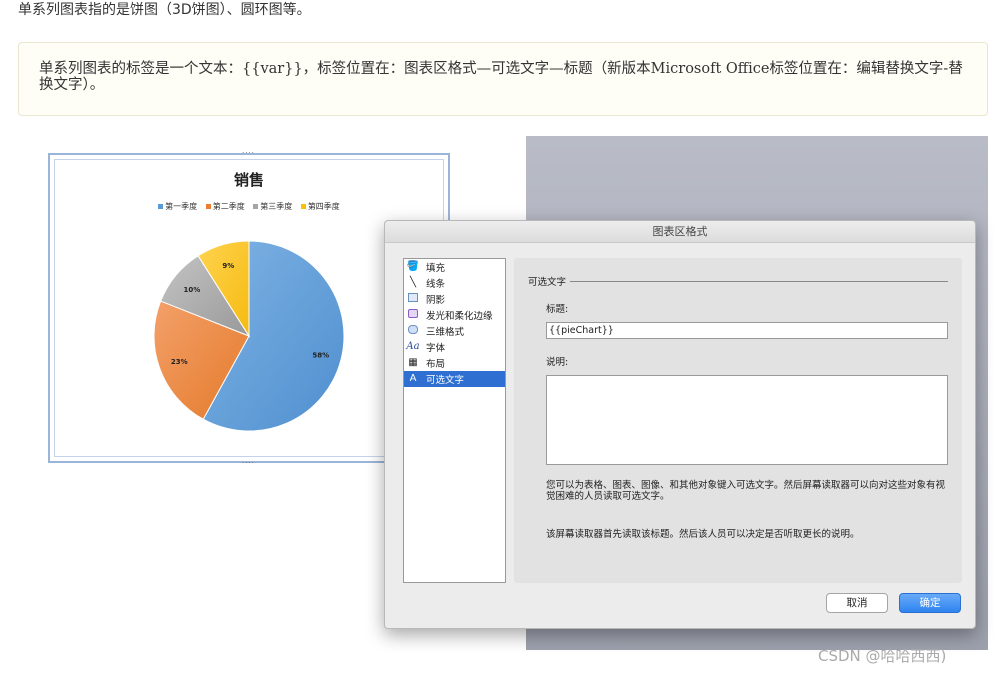 This screenshot has width=994, height=674. Describe the element at coordinates (680, 232) in the screenshot. I see `dialog-title: 图表区格式` at that location.